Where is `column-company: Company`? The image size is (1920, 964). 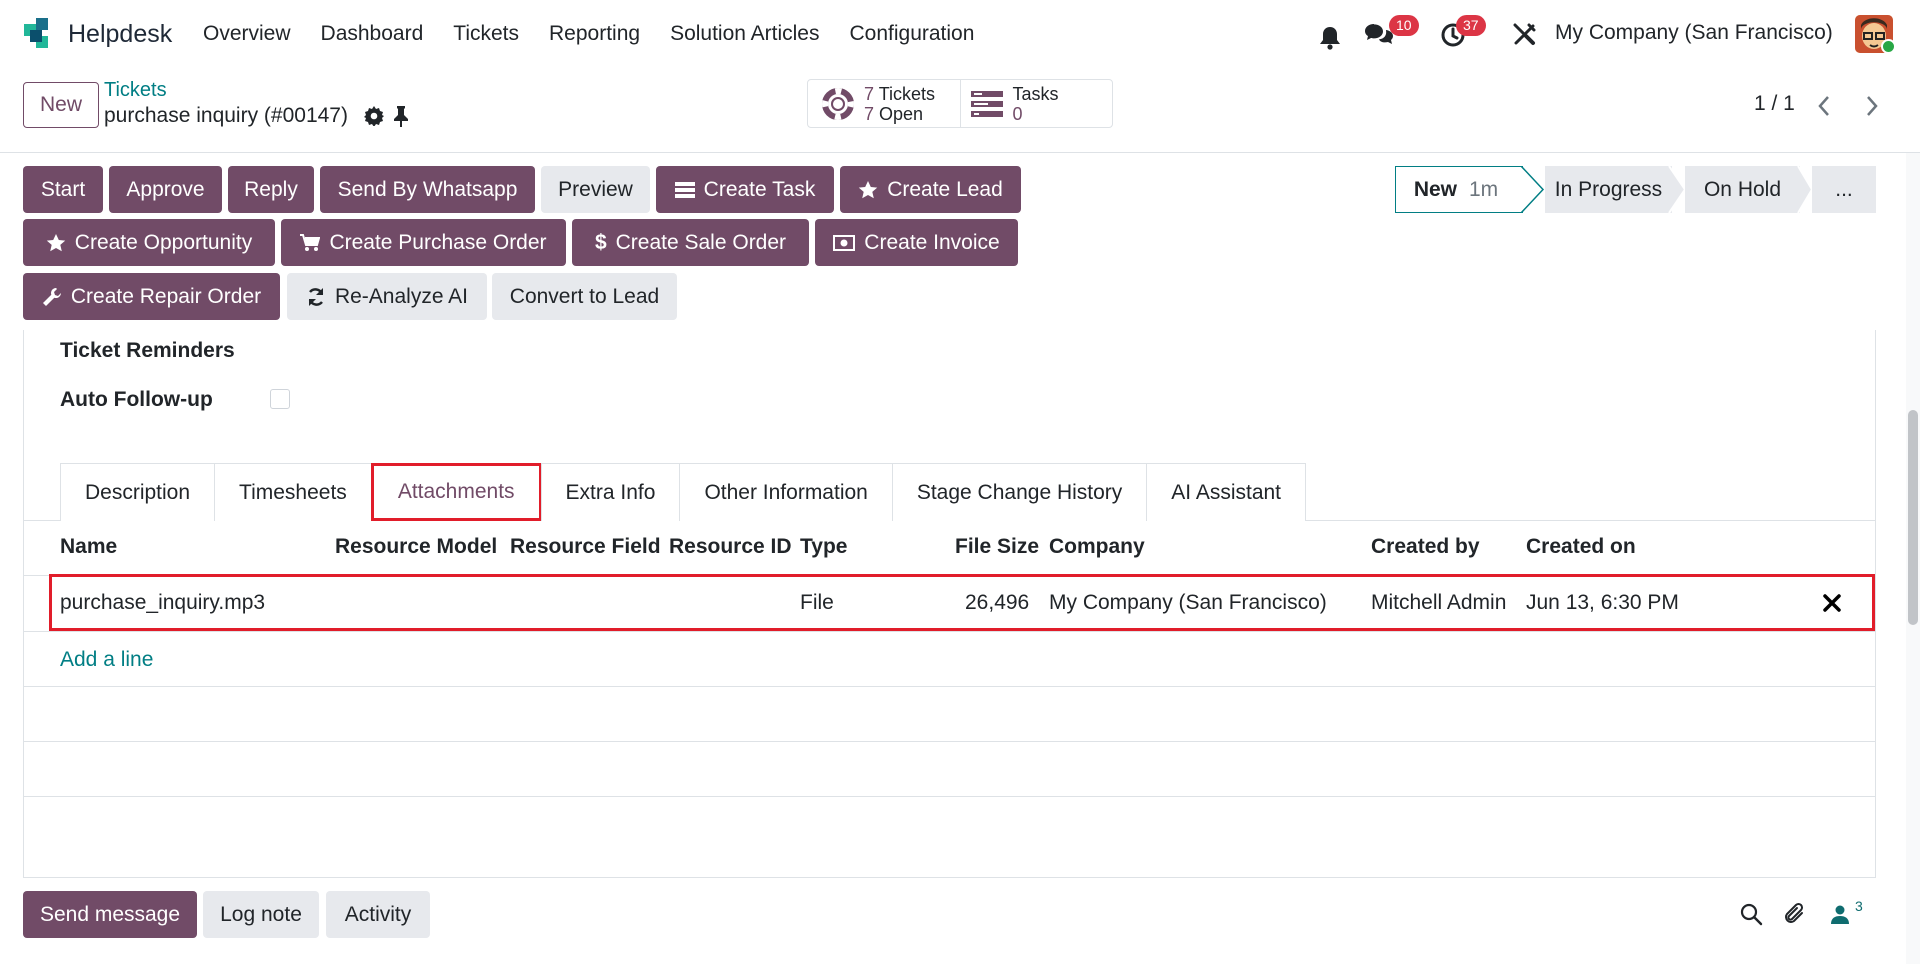 column-company: Company is located at coordinates (1097, 547).